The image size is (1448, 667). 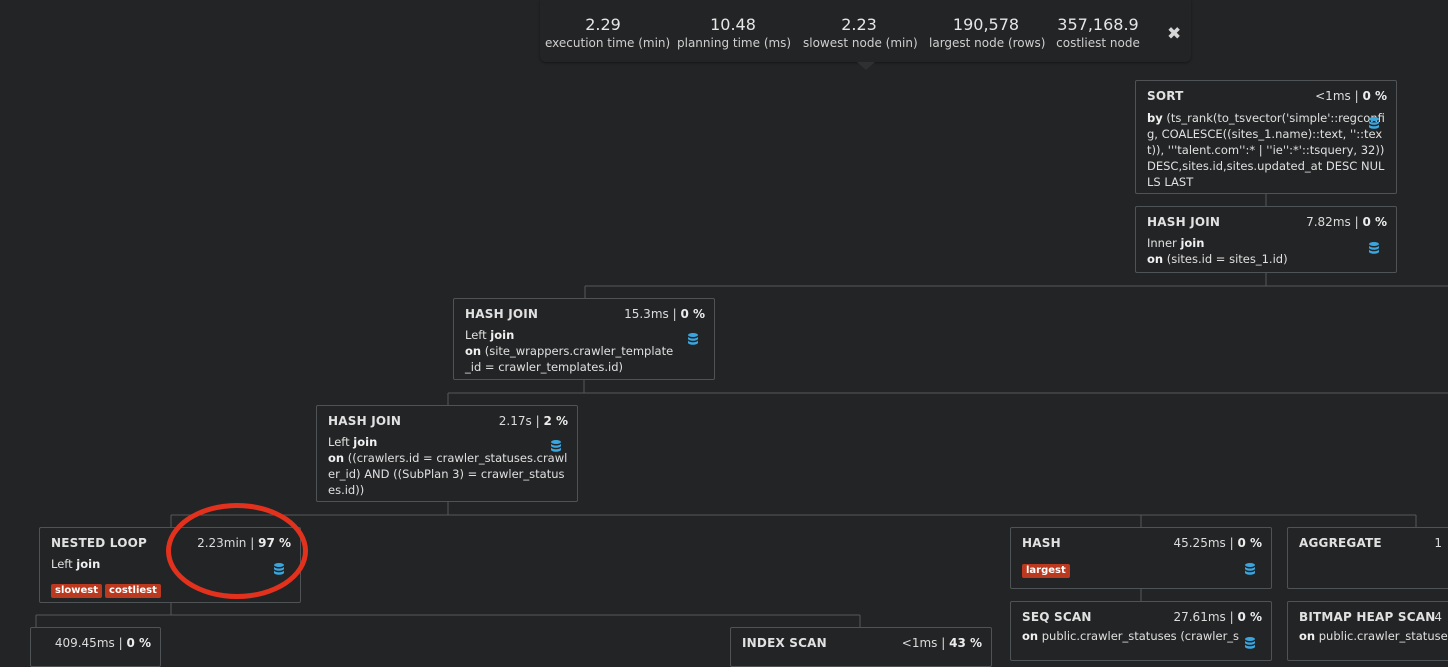 What do you see at coordinates (608, 43) in the screenshot?
I see `execution-time-label: execution time (min)` at bounding box center [608, 43].